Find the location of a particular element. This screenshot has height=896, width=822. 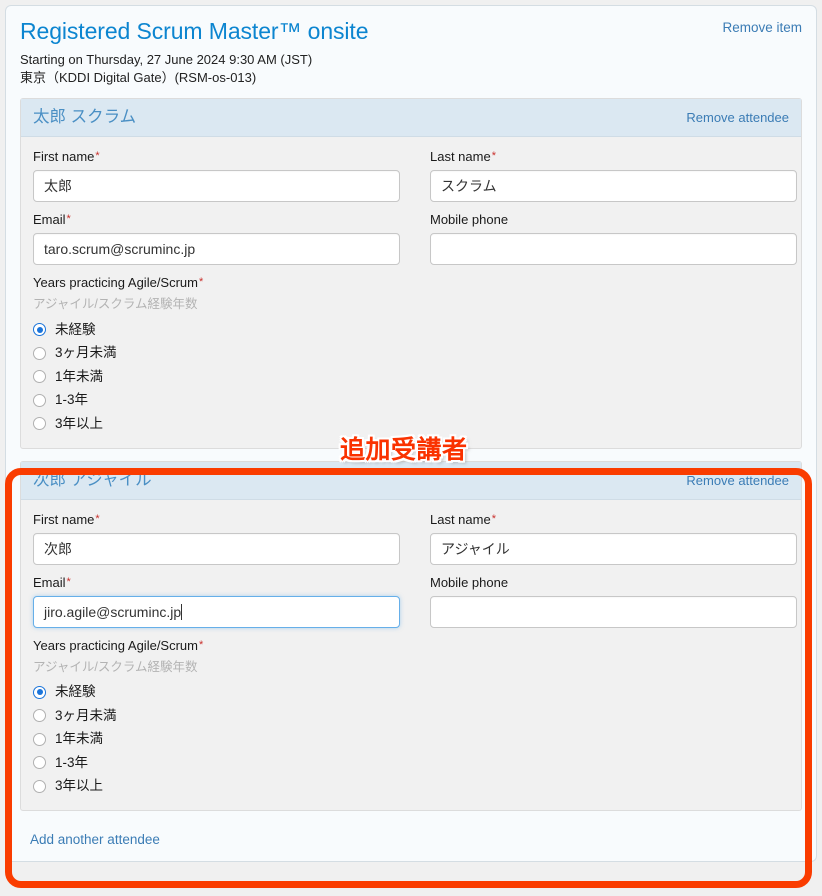

last-name-field: Last name* アジャイル is located at coordinates (613, 538).